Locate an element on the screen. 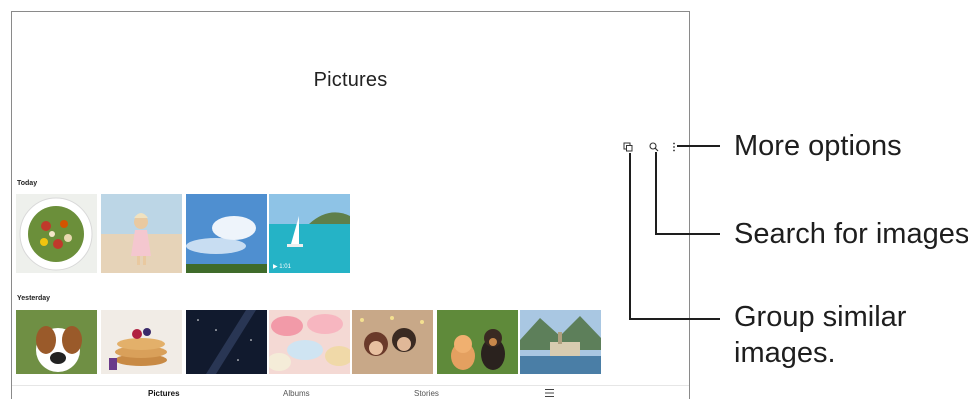 This screenshot has height=401, width=968. thumbnail-kitten-and-puppy is located at coordinates (477, 342).